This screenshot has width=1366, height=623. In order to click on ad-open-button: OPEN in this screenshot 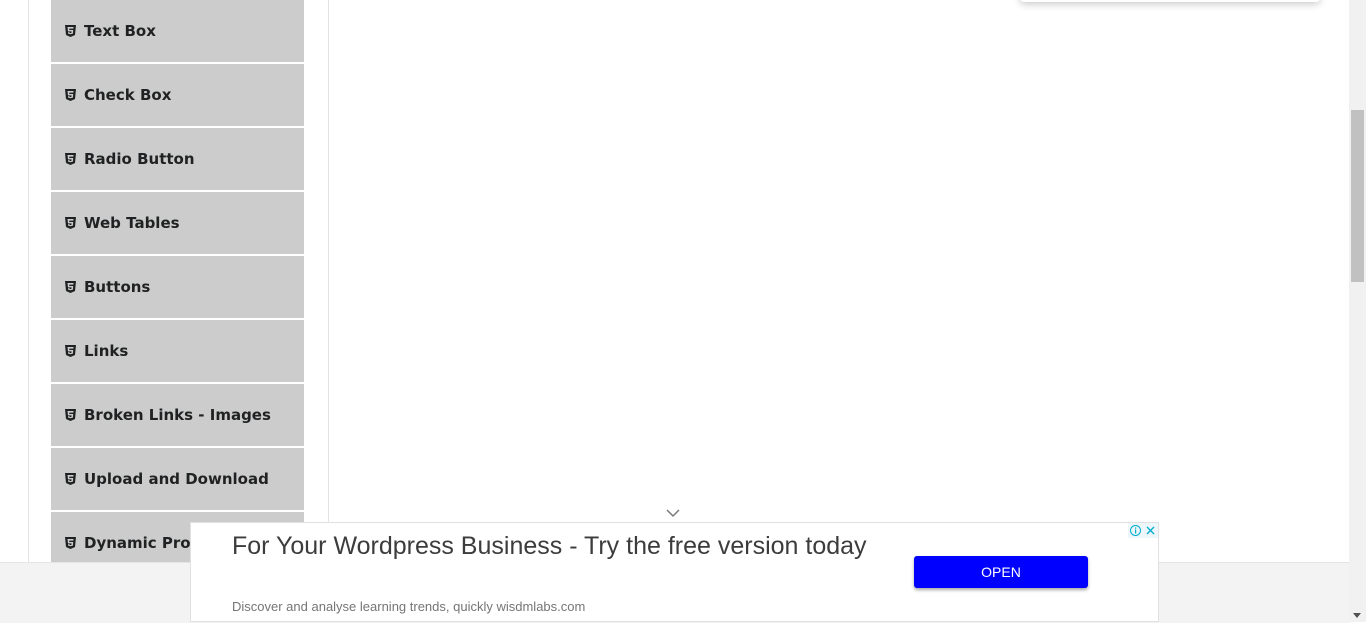, I will do `click(1001, 572)`.